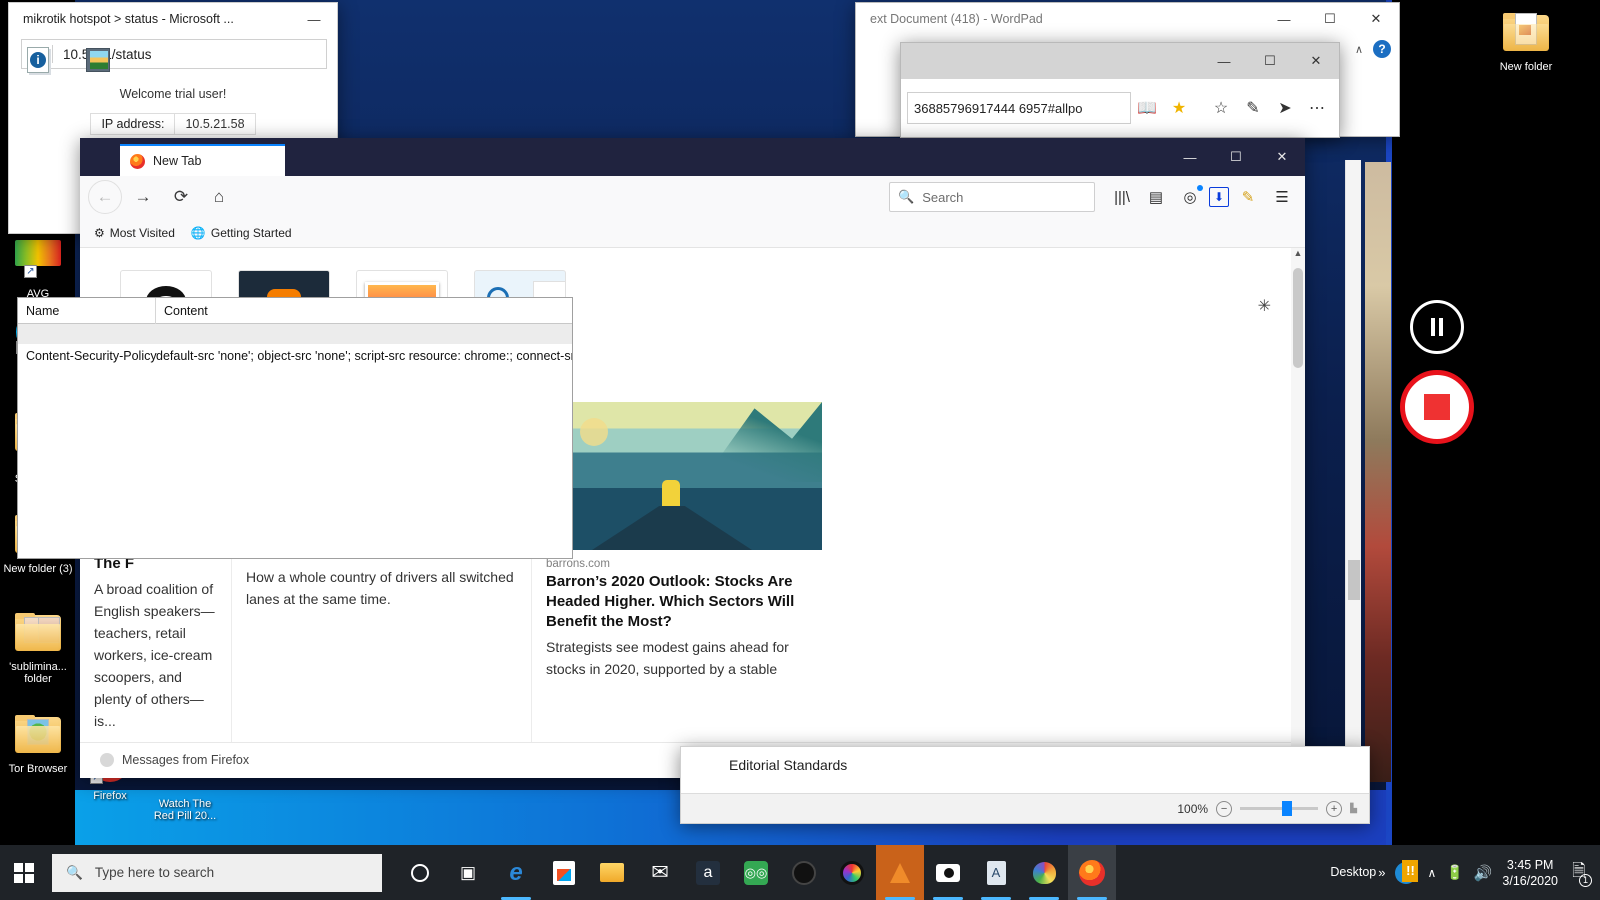 The image size is (1600, 900). Describe the element at coordinates (202, 160) in the screenshot. I see `browser-tab-new-tab: New Tab` at that location.